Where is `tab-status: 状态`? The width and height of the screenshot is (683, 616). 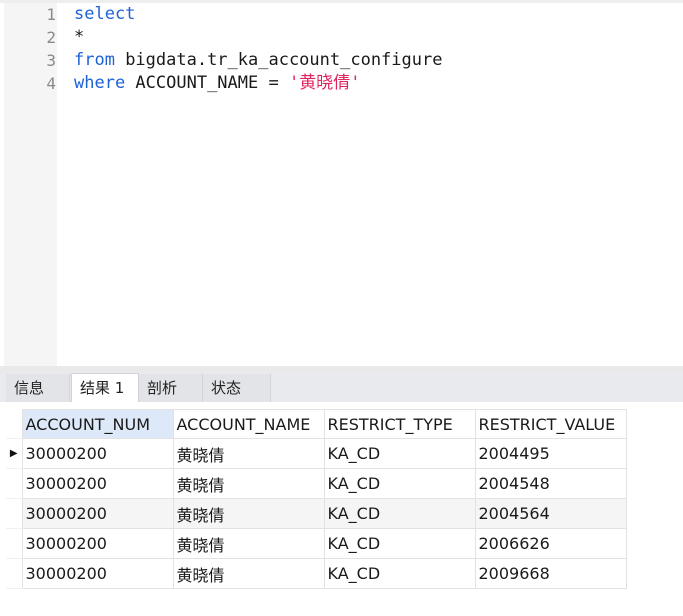
tab-status: 状态 is located at coordinates (237, 388).